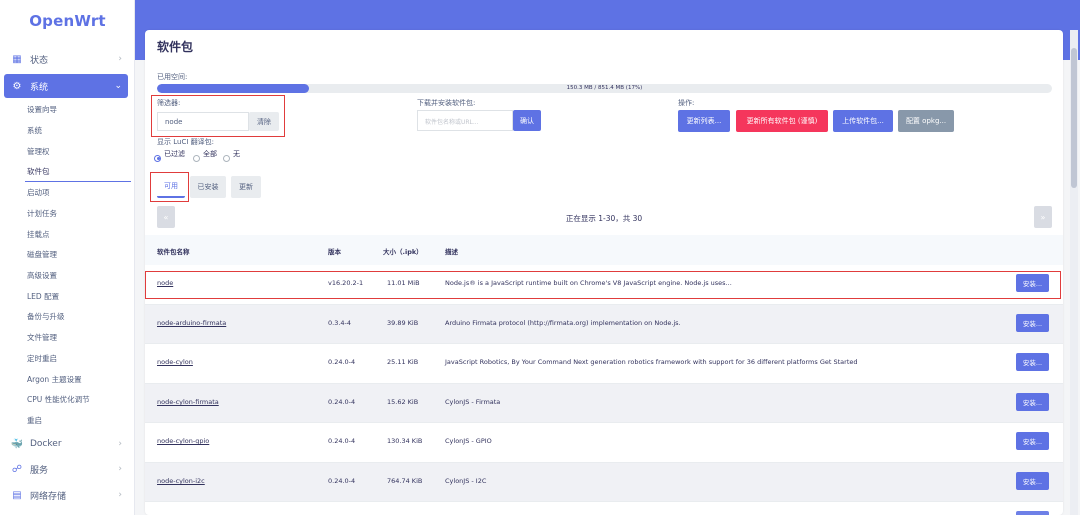 The image size is (1080, 515). I want to click on luci-label: 显示 LuCI 翻译包:, so click(185, 142).